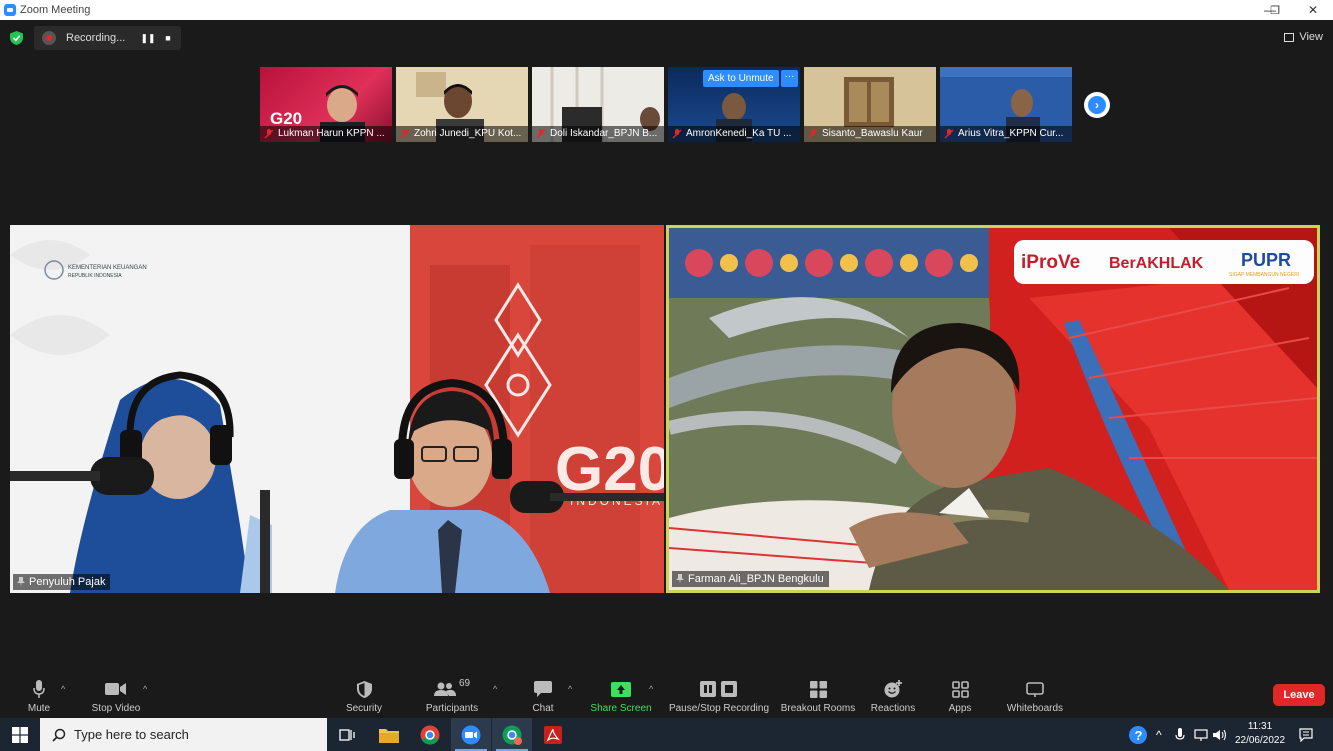 The height and width of the screenshot is (751, 1333). I want to click on chat-options-caret-icon: ^, so click(570, 689).